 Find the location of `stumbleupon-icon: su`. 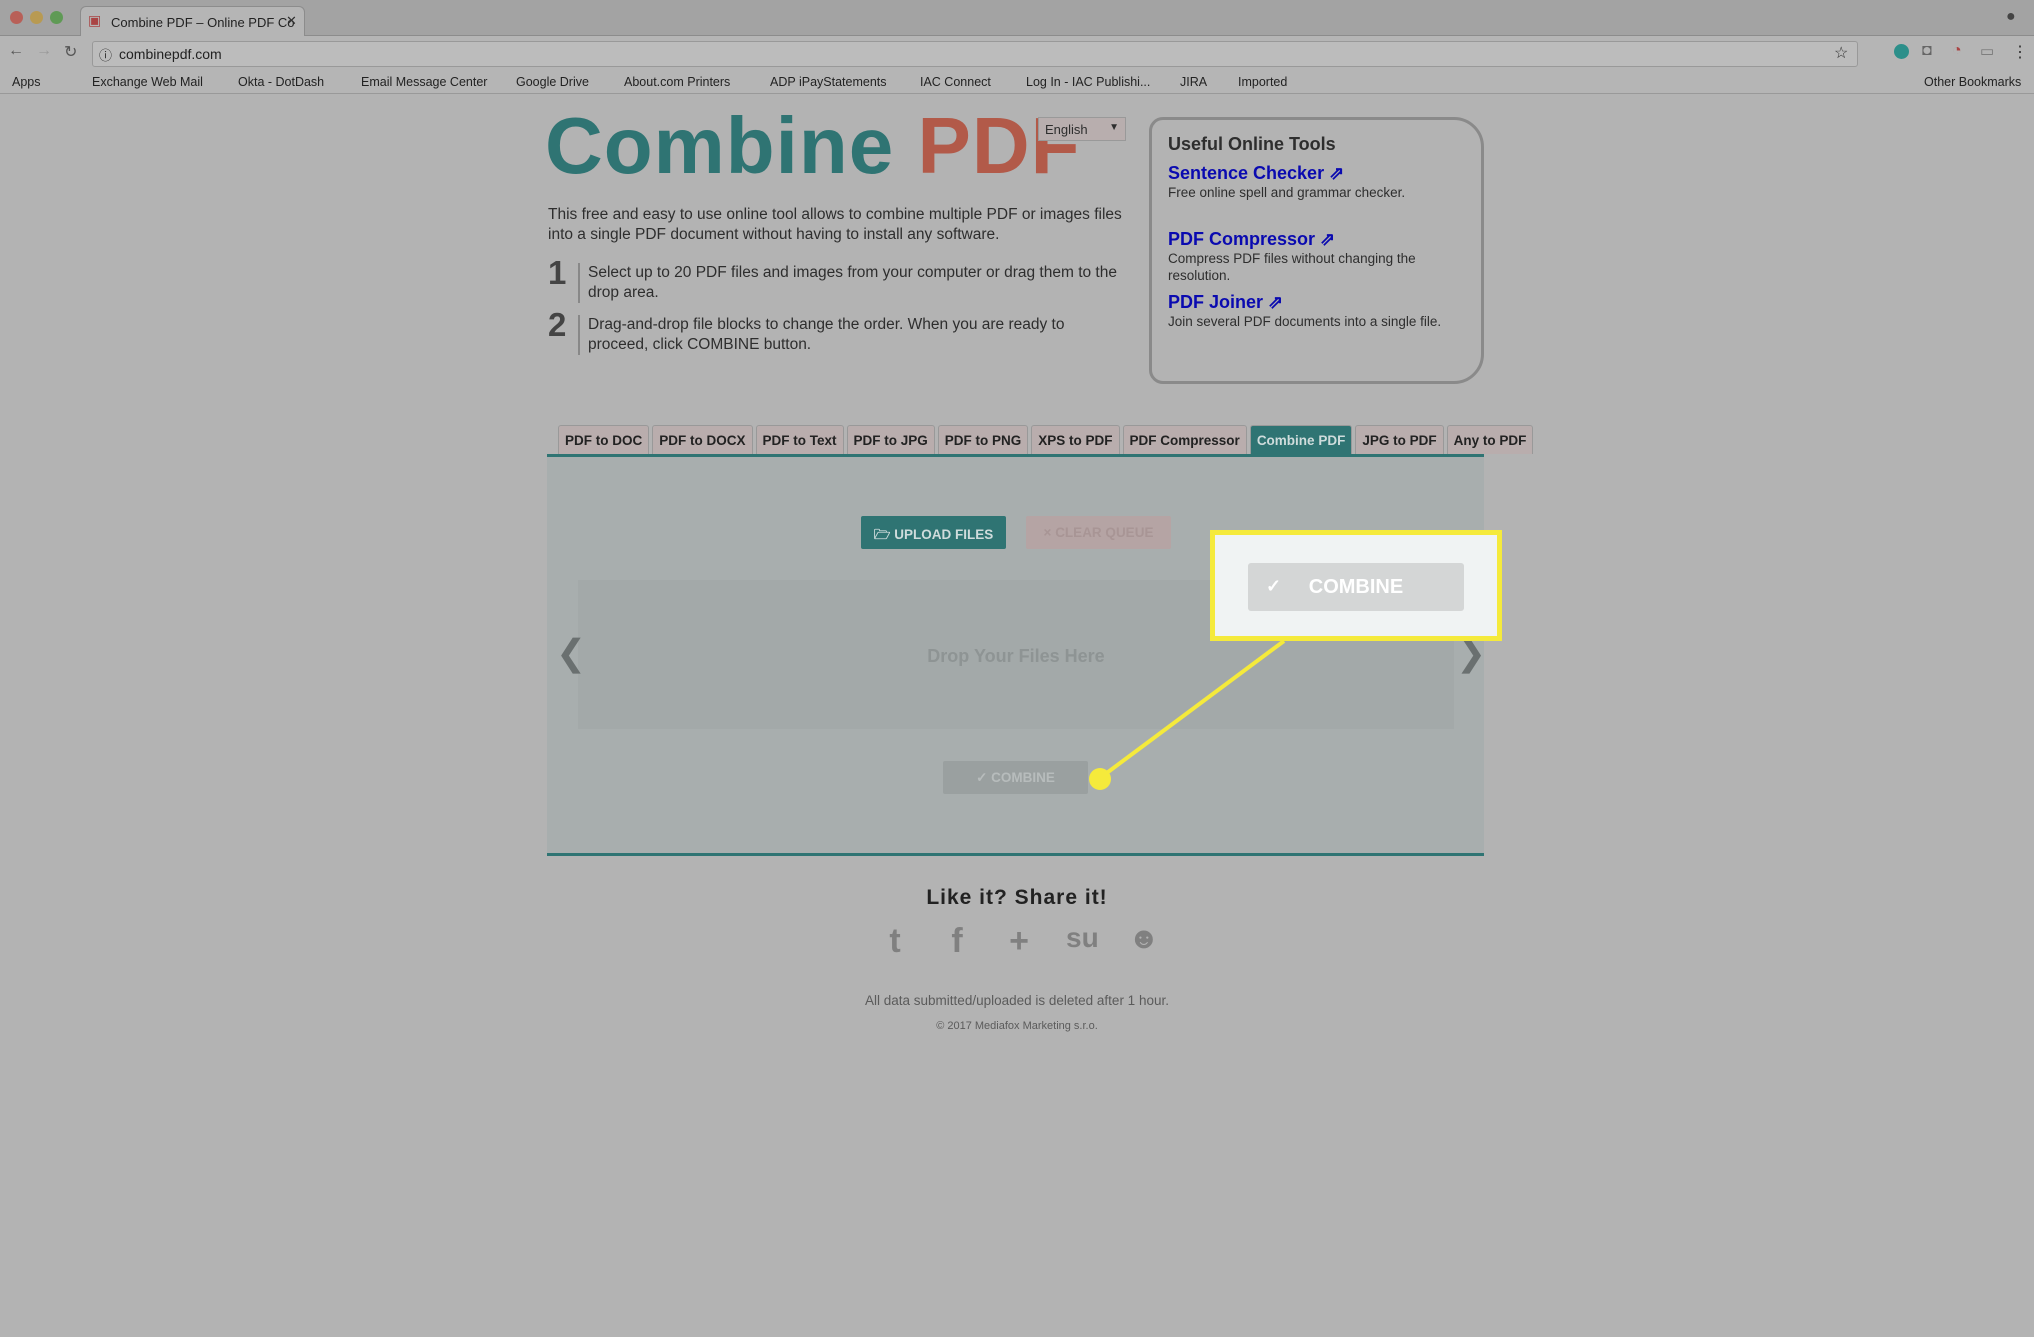

stumbleupon-icon: su is located at coordinates (1082, 942).